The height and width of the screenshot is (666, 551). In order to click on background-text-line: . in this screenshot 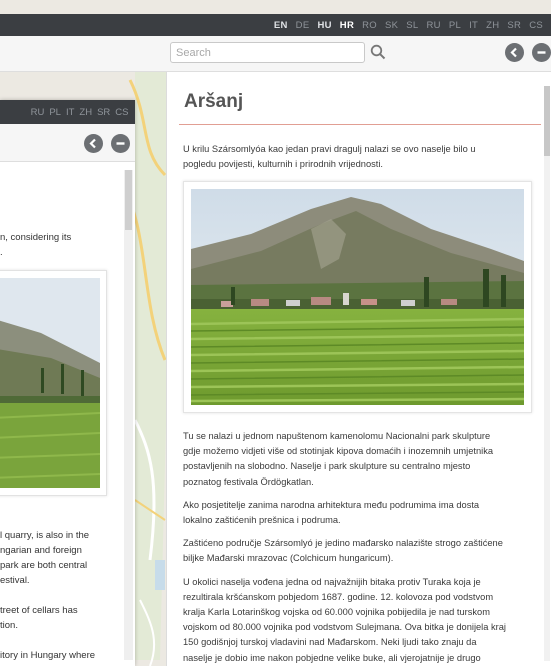, I will do `click(1, 252)`.